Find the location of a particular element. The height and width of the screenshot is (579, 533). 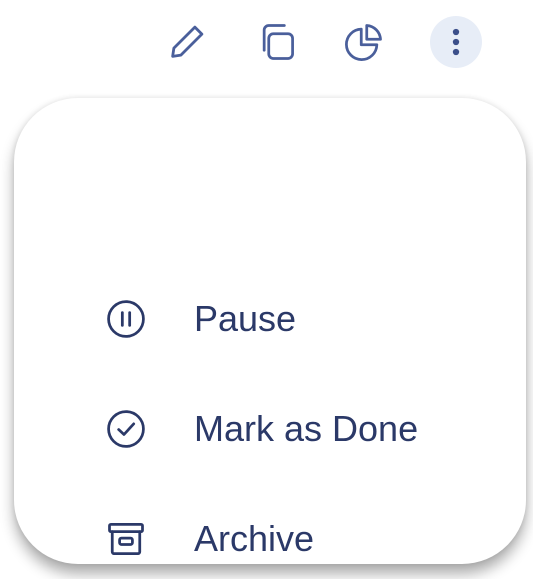

card-toolbar is located at coordinates (266, 44).